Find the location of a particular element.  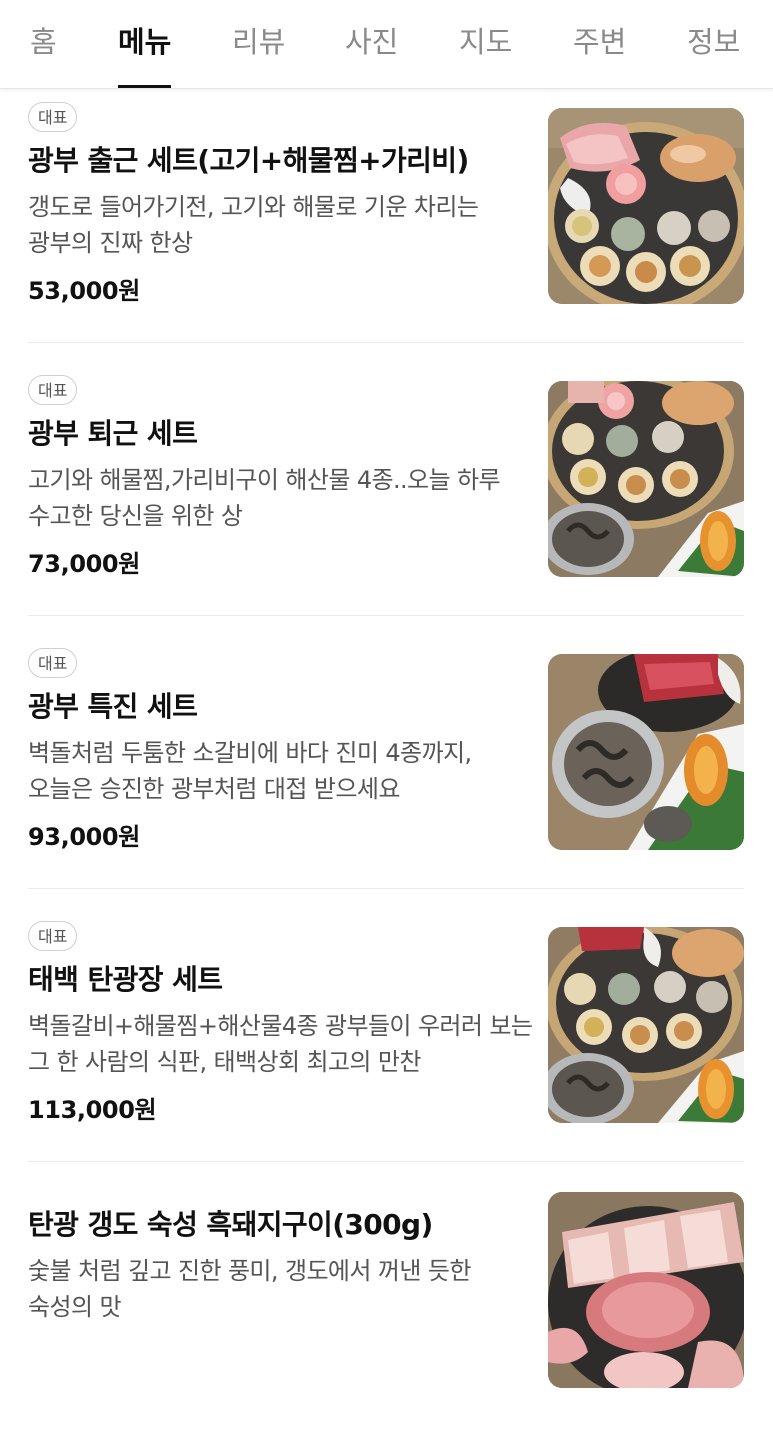

beef-rib-seafood-photo is located at coordinates (646, 752).